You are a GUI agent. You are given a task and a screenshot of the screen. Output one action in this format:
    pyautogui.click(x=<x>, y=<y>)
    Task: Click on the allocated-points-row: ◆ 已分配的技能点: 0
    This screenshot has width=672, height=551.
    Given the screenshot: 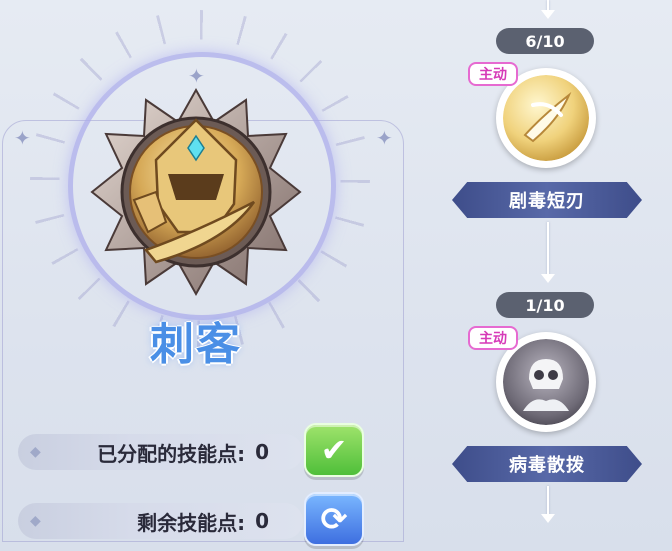 What is the action you would take?
    pyautogui.click(x=160, y=452)
    